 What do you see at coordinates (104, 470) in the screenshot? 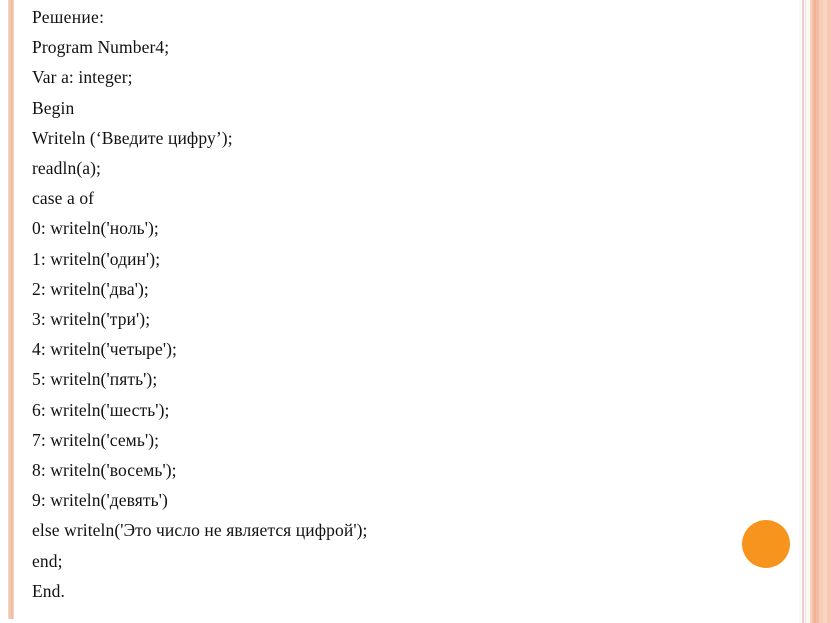
I see `code-line: 8: writeln('восемь');` at bounding box center [104, 470].